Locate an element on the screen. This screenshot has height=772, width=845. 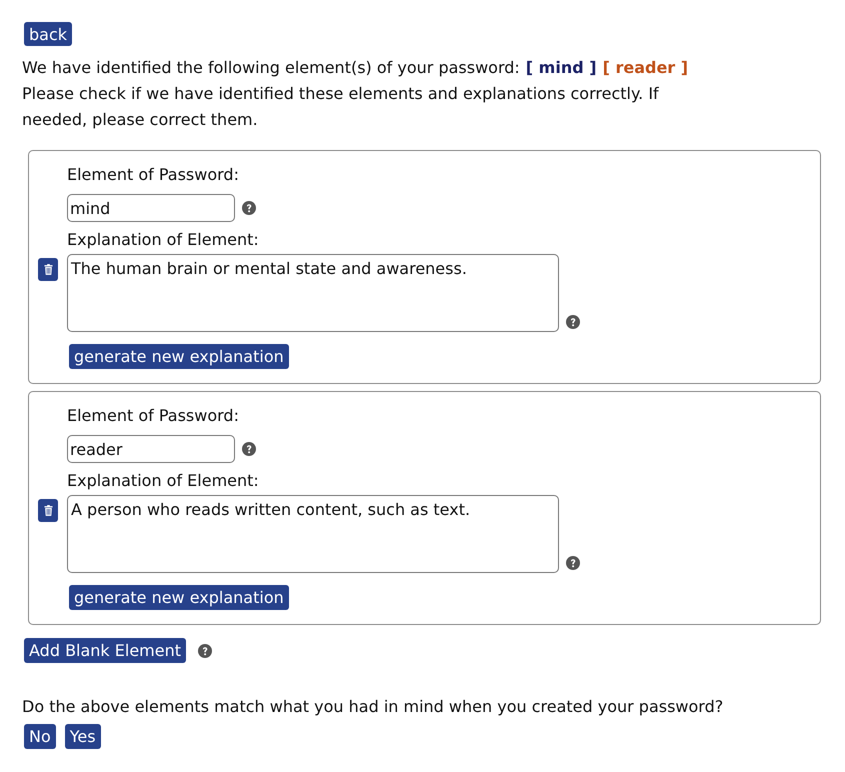
instructions-text: Please check if we have identified these elements and explanations correctly. If needed, please correct them. is located at coordinates (341, 107).